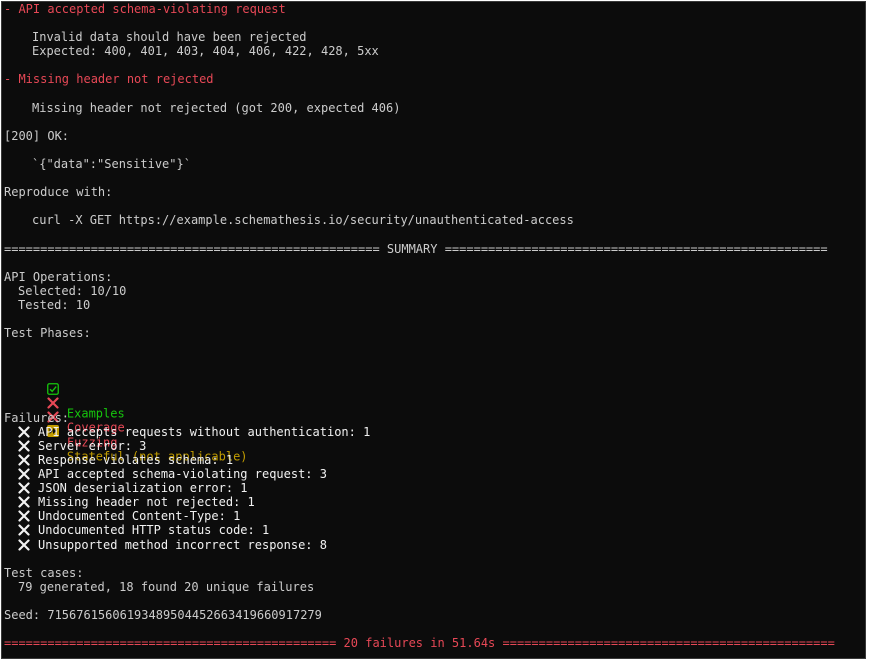 Image resolution: width=869 pixels, height=662 pixels. I want to click on phase-fuzzing: Fuzzing, so click(434, 408).